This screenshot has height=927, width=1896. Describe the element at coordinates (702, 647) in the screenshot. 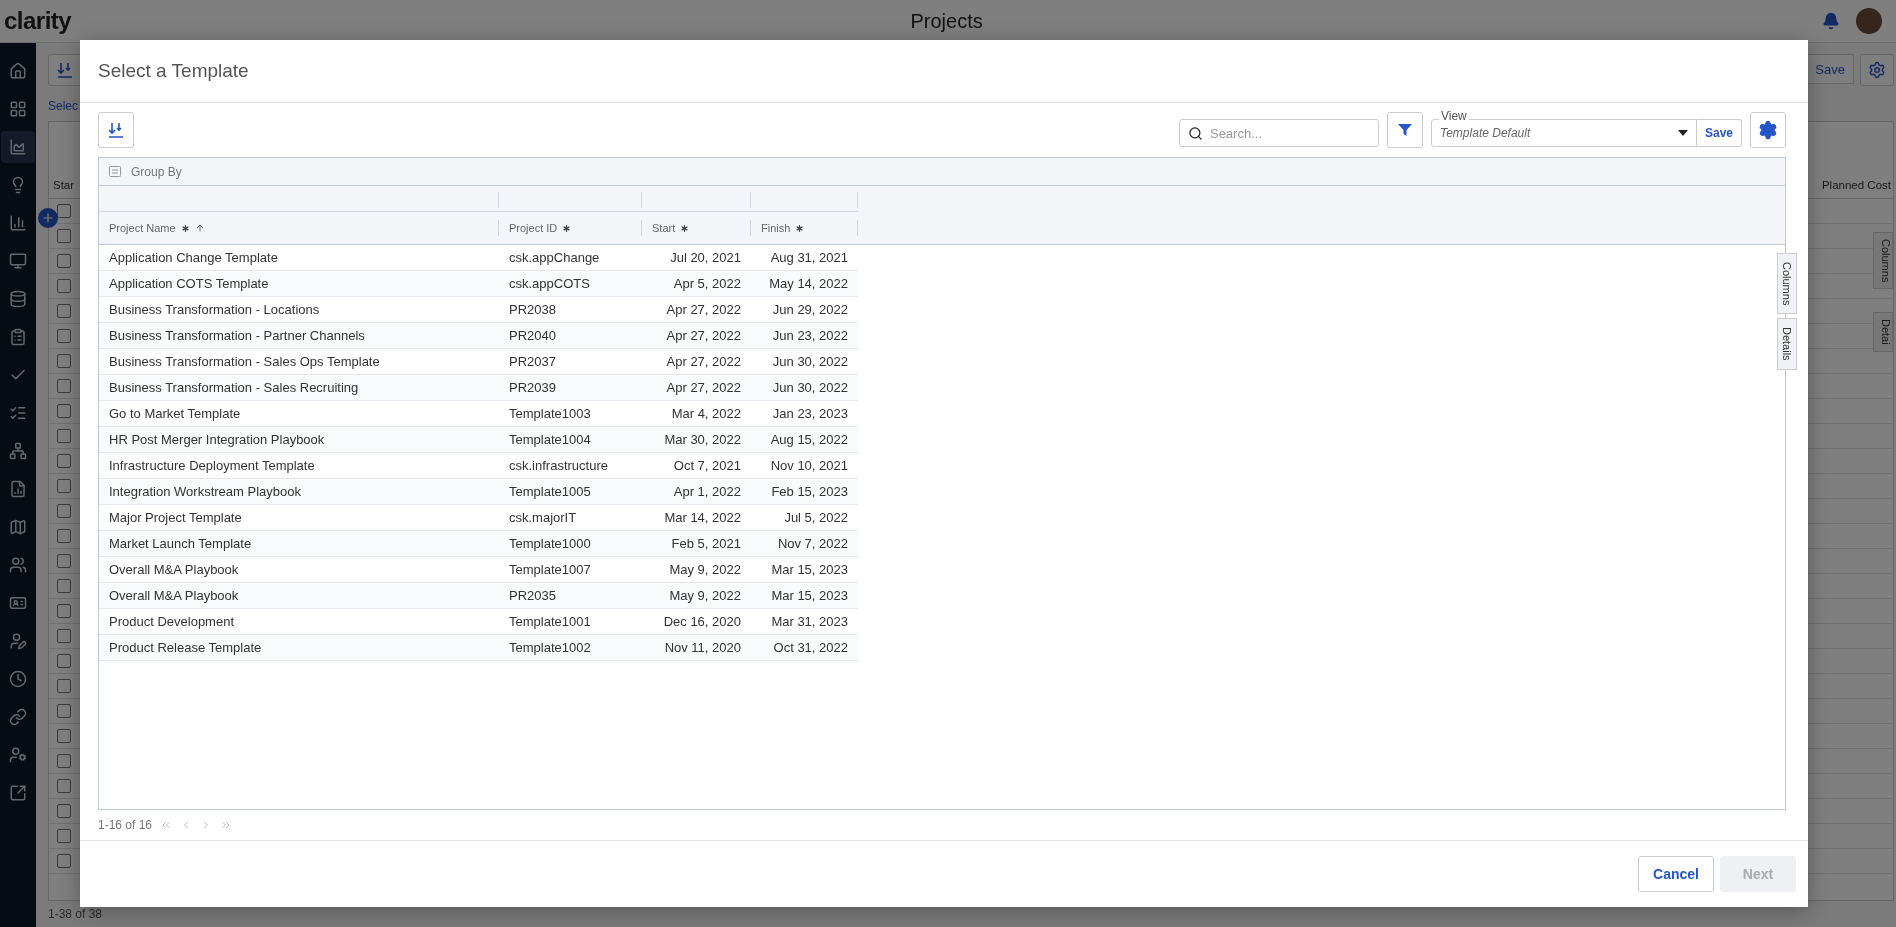

I see `table-cell-text: Nov 11, 2020` at that location.